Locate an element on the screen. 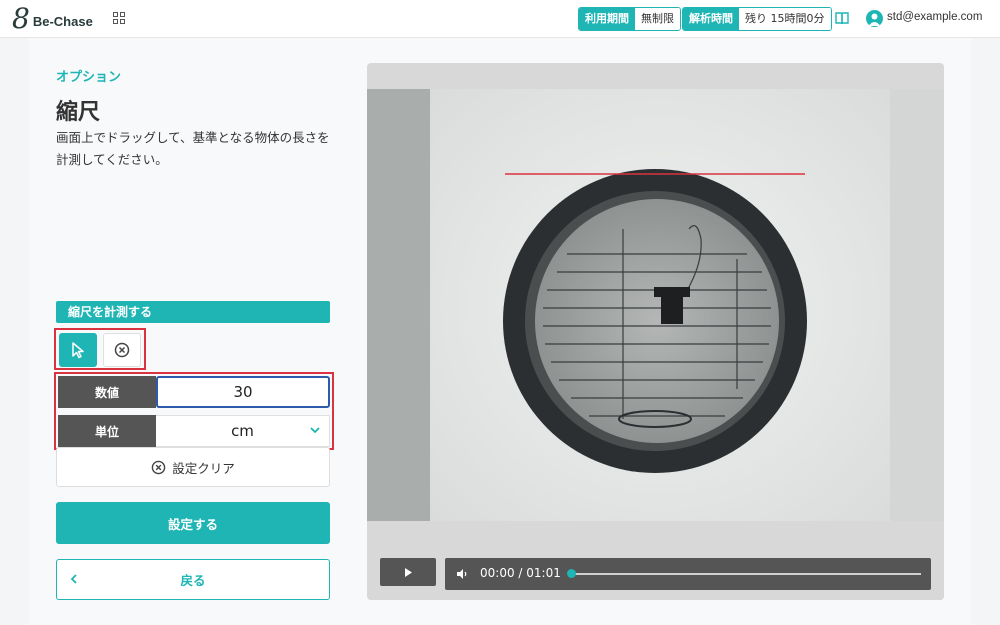 This screenshot has width=1000, height=625. unit-selected-value: cm is located at coordinates (242, 431).